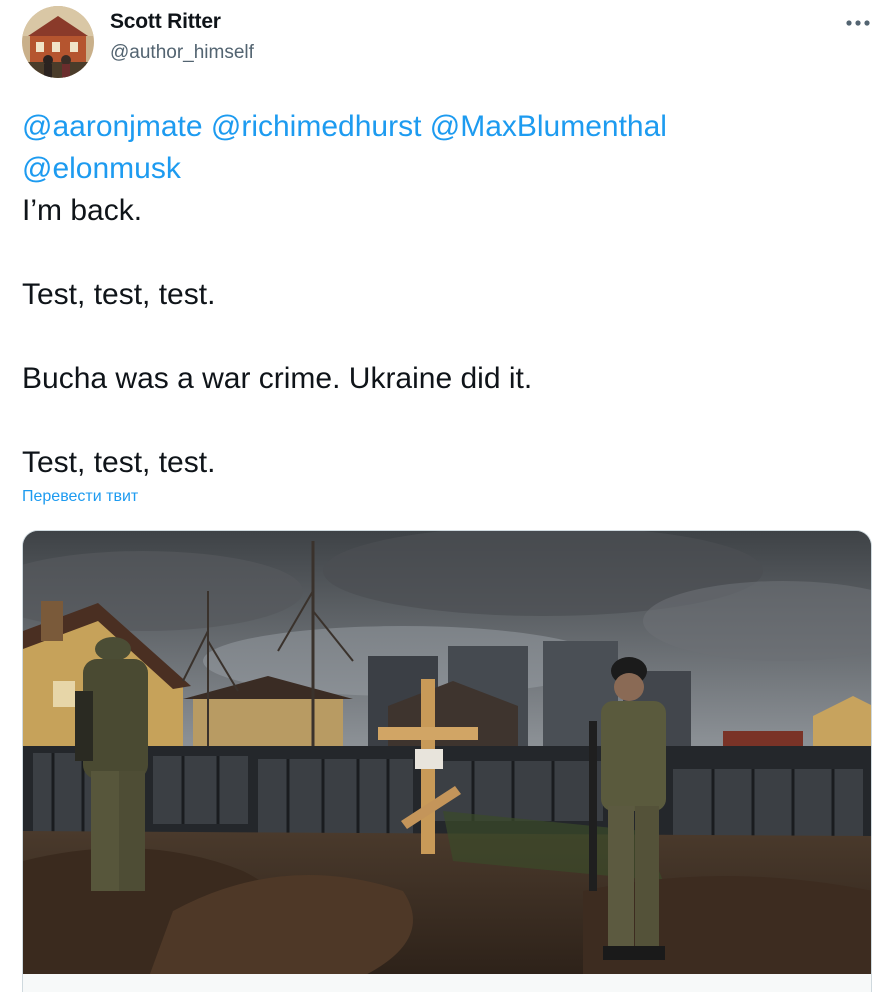  I want to click on author-avatar, so click(58, 42).